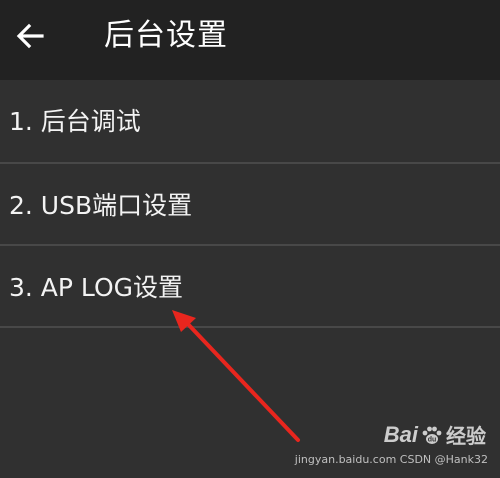 The height and width of the screenshot is (478, 500). Describe the element at coordinates (400, 434) in the screenshot. I see `watermark-brand: Bai` at that location.